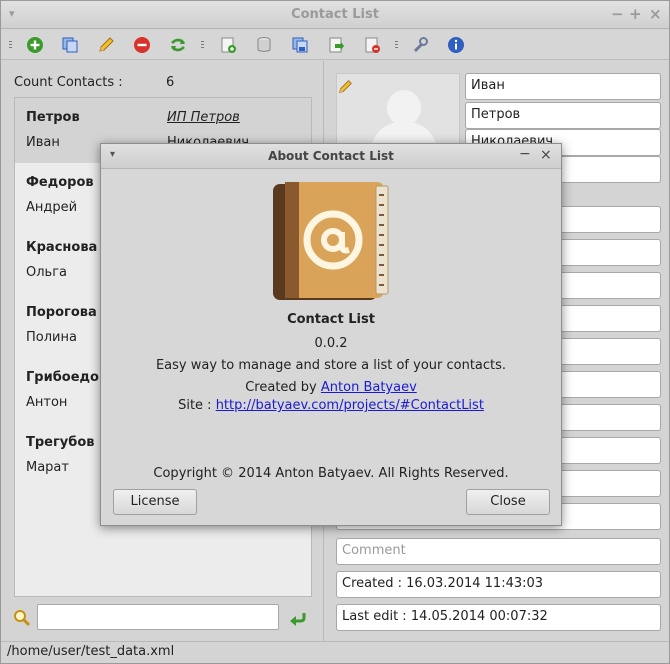 This screenshot has width=670, height=664. I want to click on author-link: Anton Batyaev, so click(369, 387).